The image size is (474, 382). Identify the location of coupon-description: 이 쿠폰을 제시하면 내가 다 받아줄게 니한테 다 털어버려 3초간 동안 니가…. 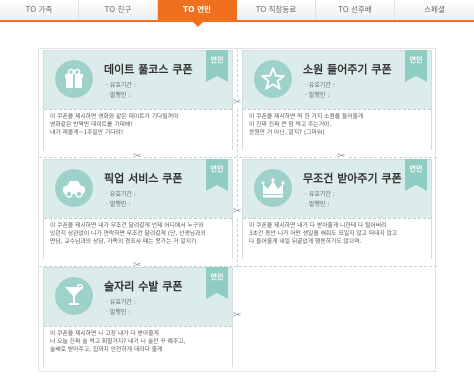
(337, 238).